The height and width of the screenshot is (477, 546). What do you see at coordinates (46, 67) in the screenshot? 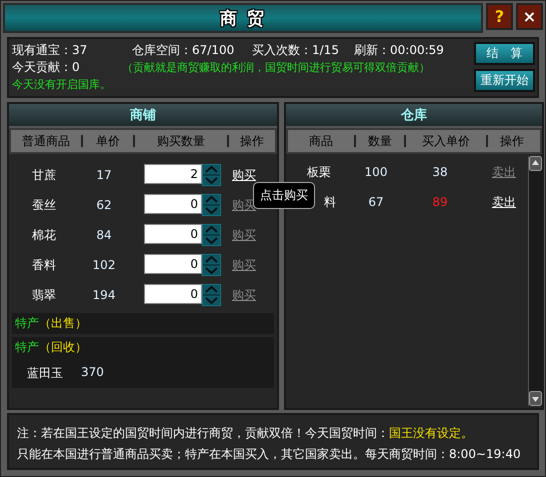
I see `contribution-text: 今天贡献：0` at bounding box center [46, 67].